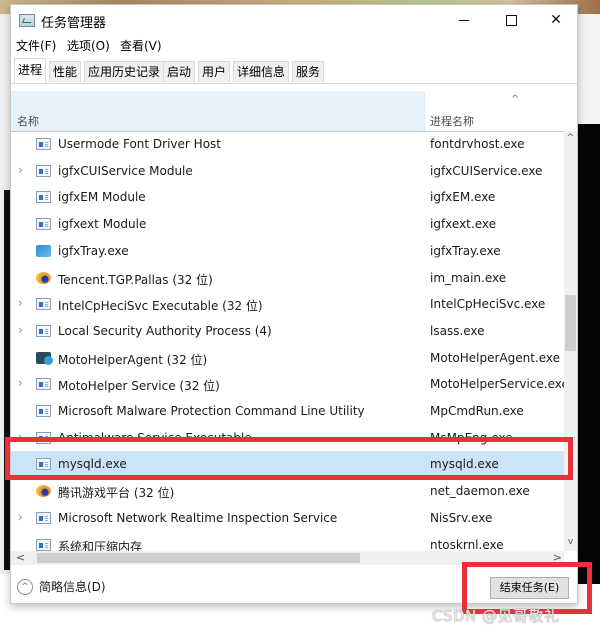  I want to click on process-display-name: MotoHelperAgent (32 位), so click(133, 359).